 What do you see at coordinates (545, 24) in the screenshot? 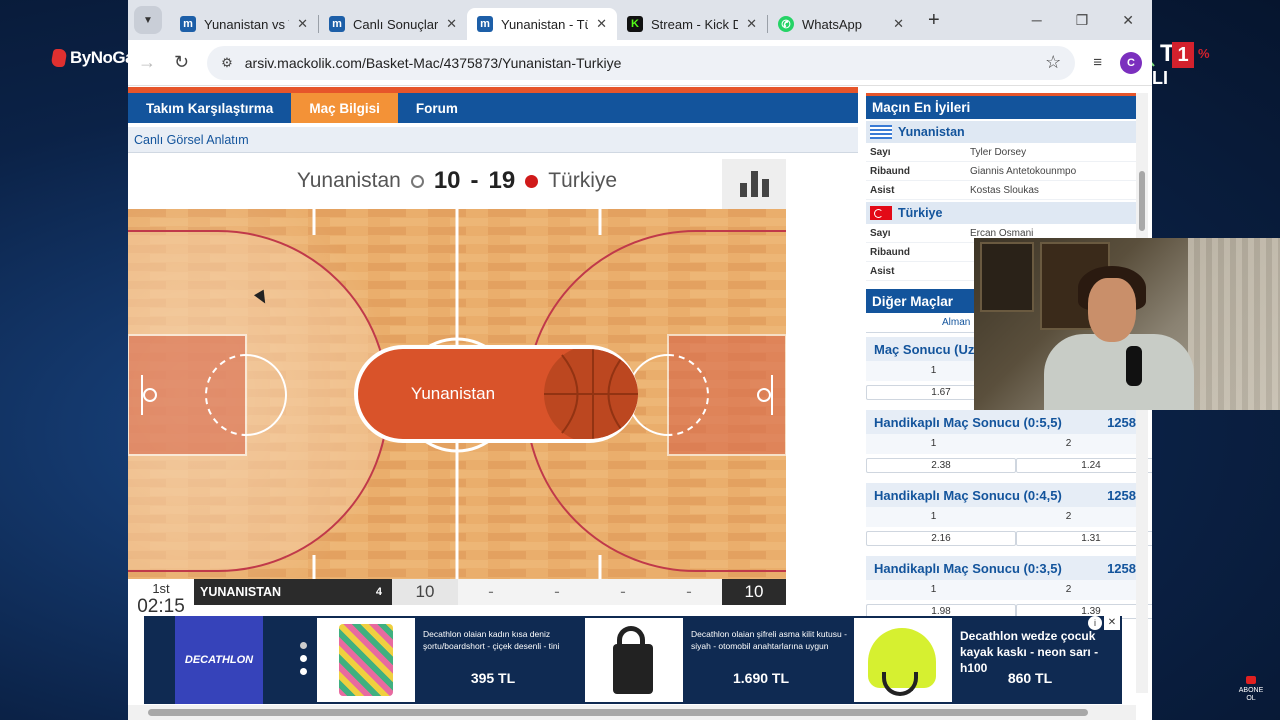
I see `tab-title: Yunanistan - Tü` at bounding box center [545, 24].